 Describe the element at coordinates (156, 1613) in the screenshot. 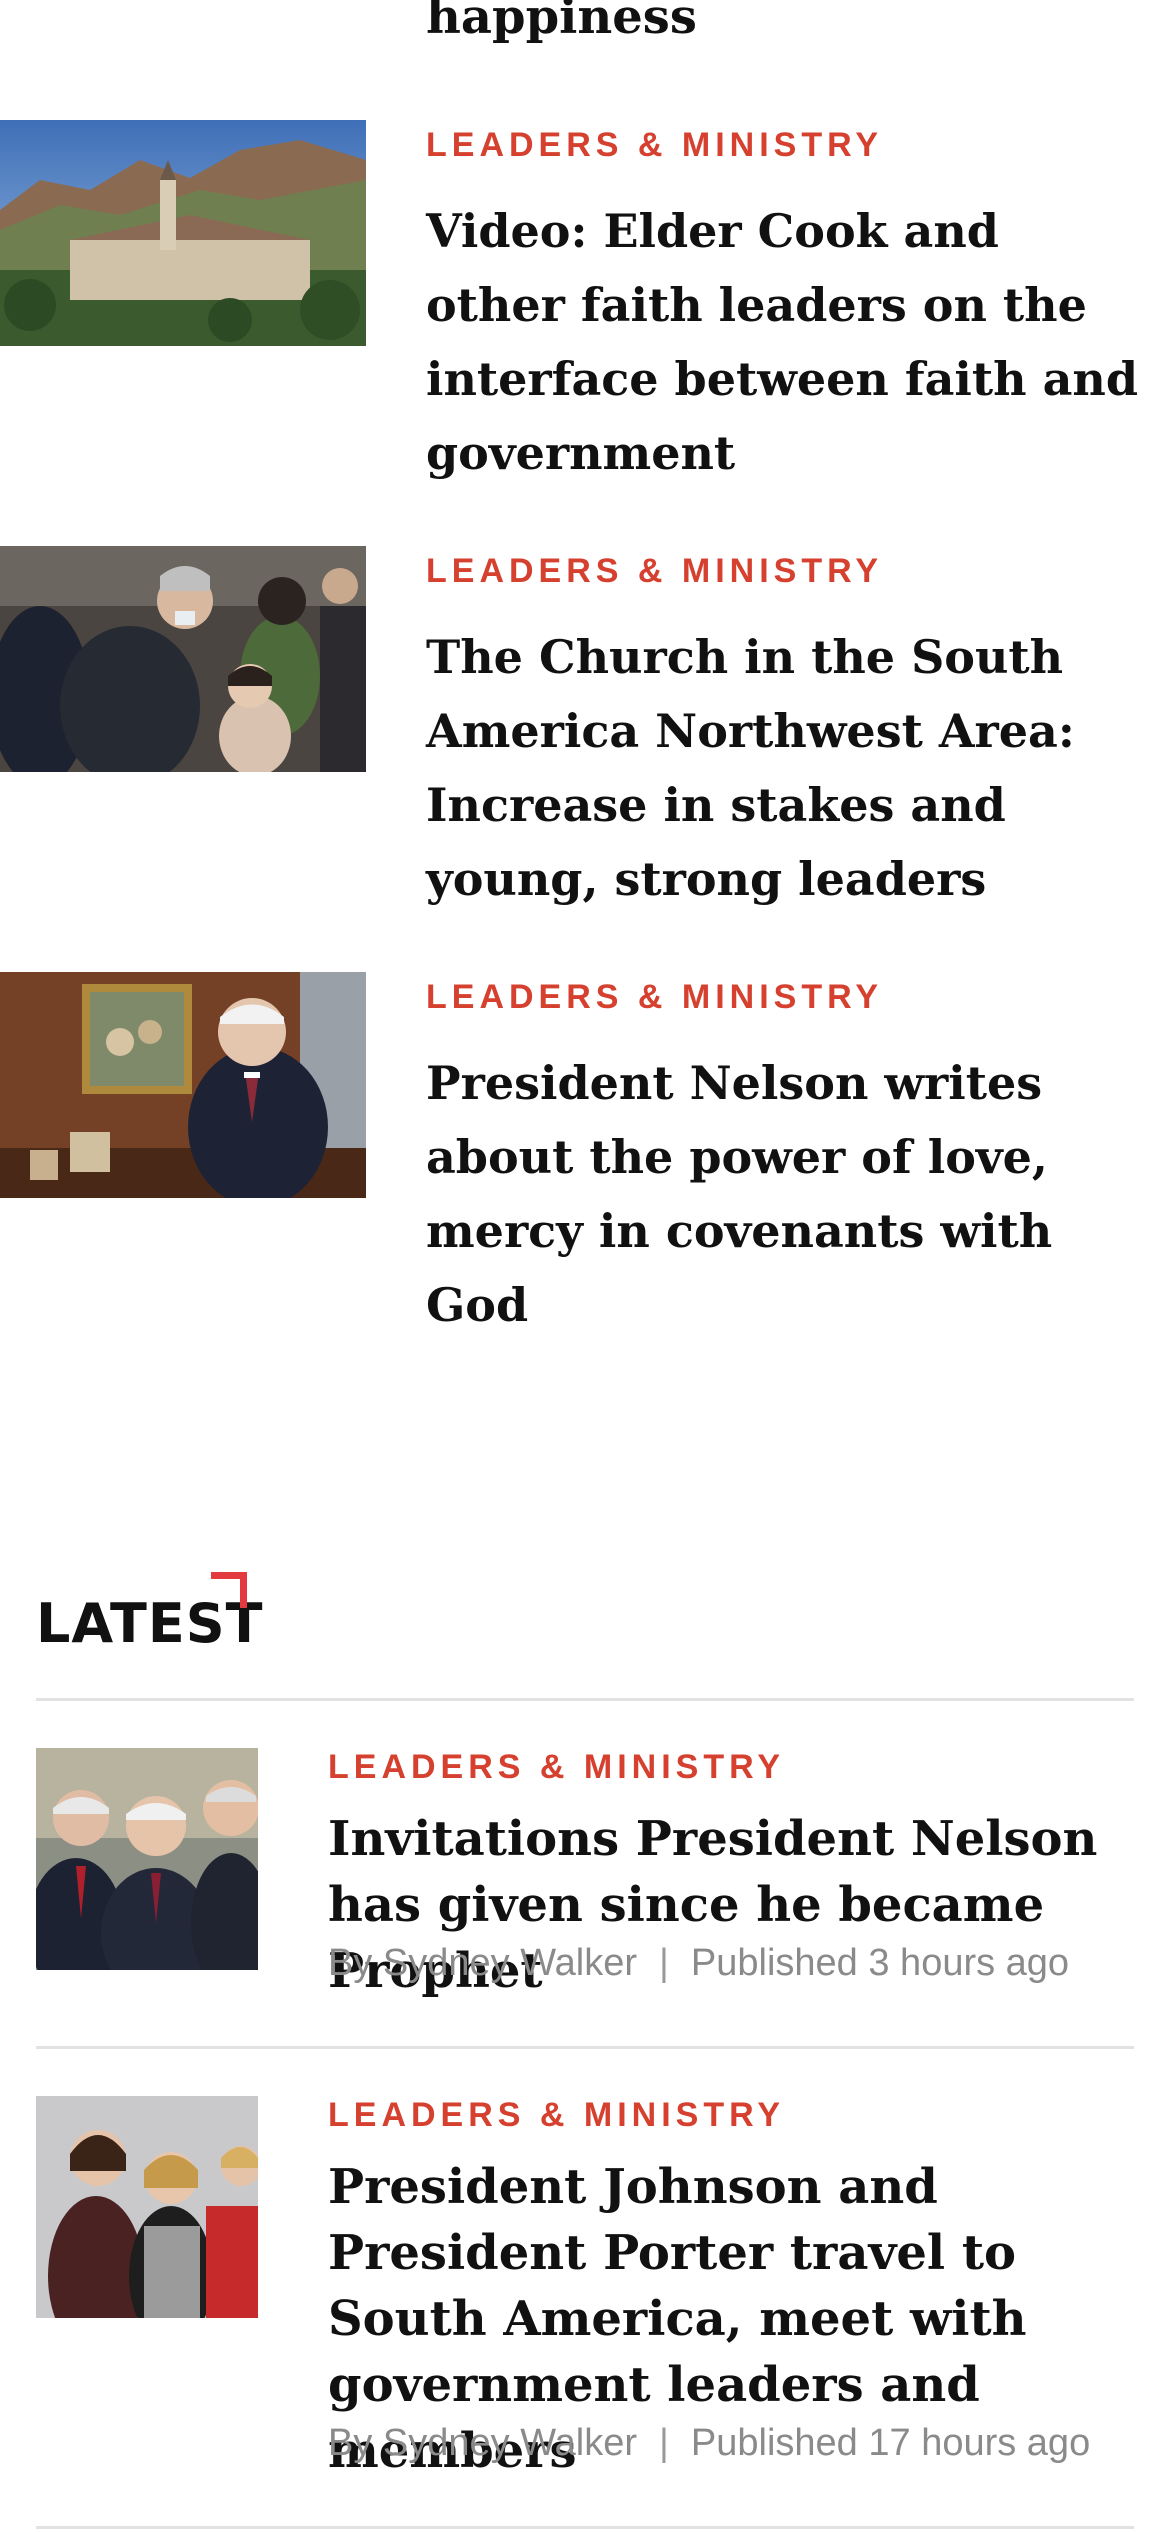

I see `latest-section-header: LATEST` at that location.